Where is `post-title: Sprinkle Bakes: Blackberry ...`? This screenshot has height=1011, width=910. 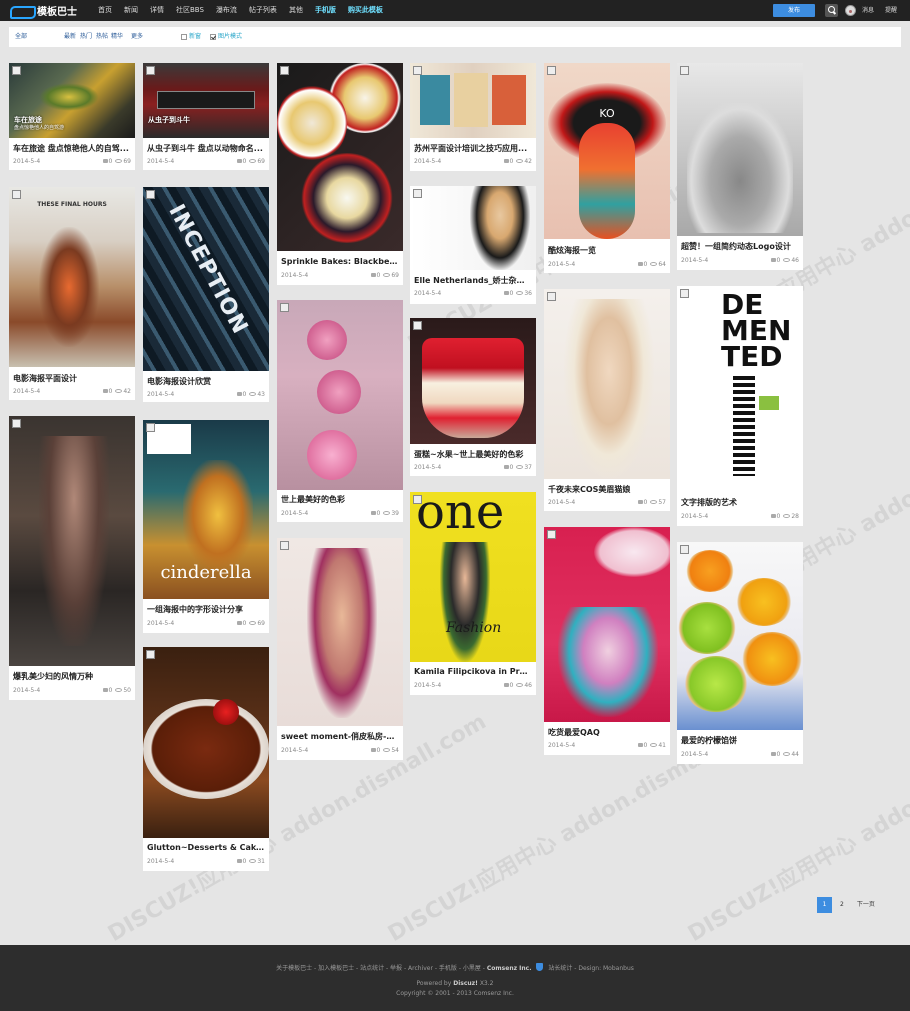
post-title: Sprinkle Bakes: Blackberry ... is located at coordinates (340, 261).